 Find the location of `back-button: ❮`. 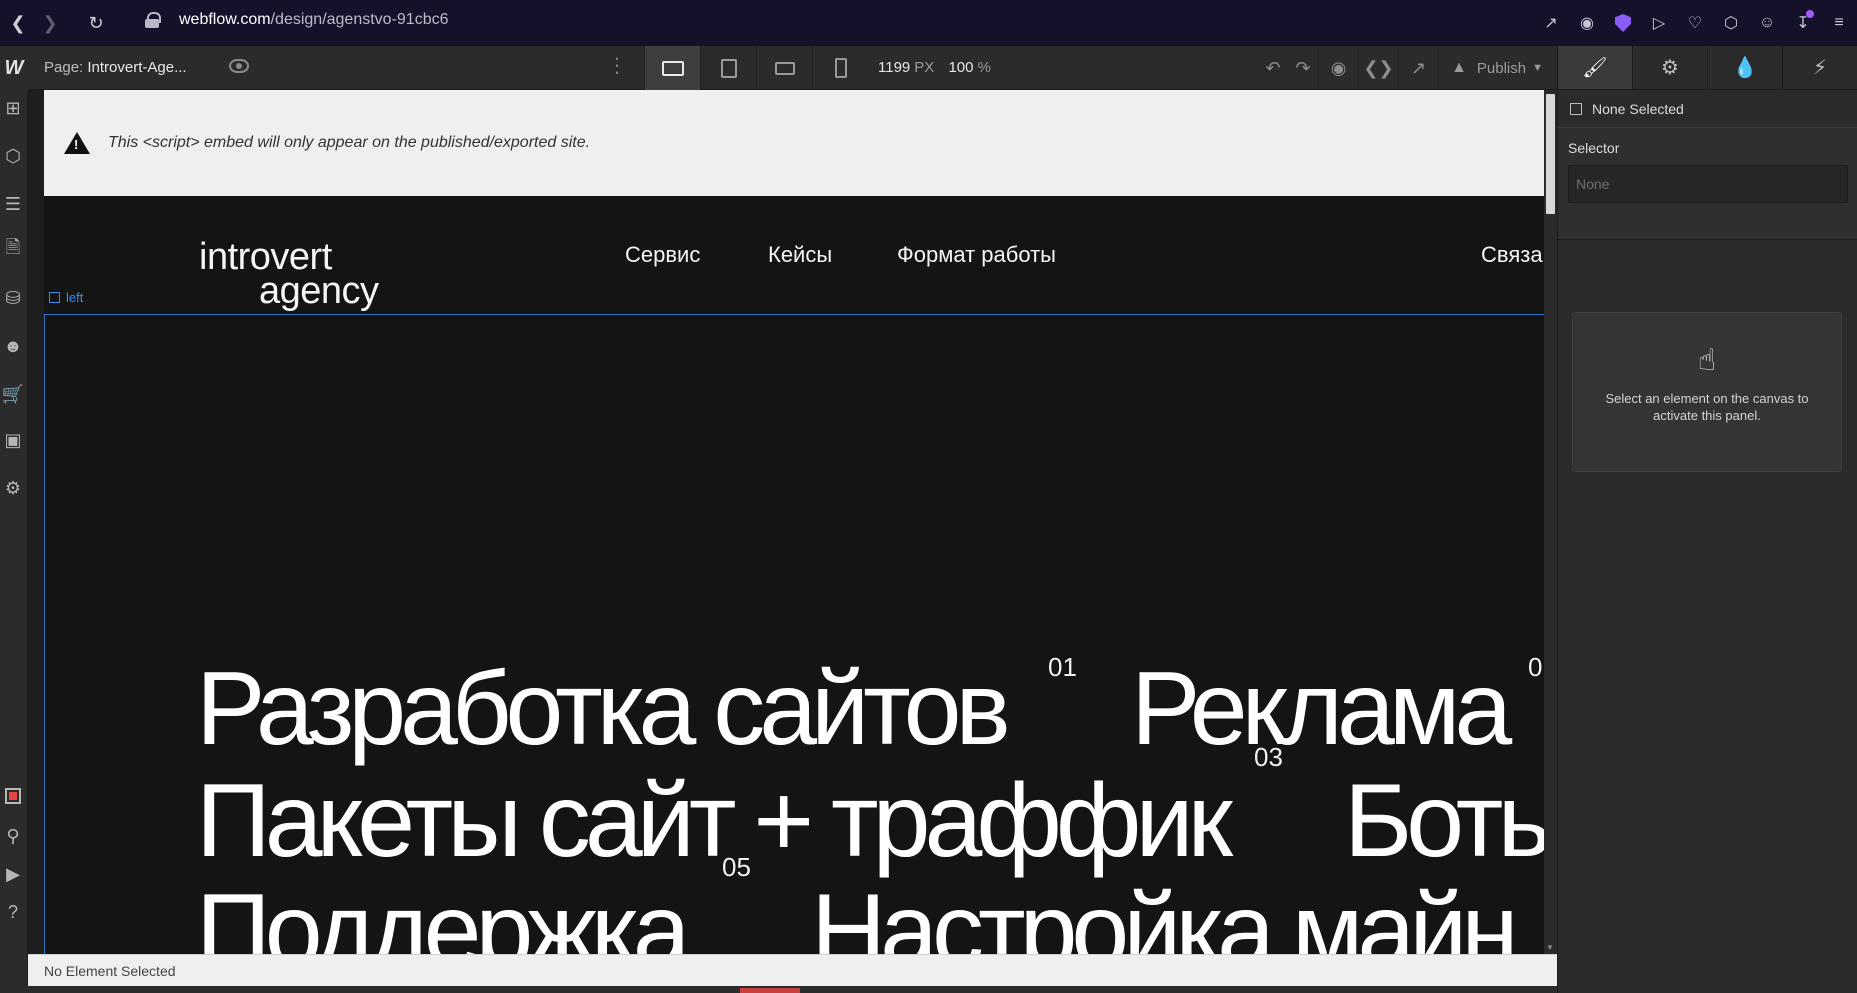

back-button: ❮ is located at coordinates (18, 23).